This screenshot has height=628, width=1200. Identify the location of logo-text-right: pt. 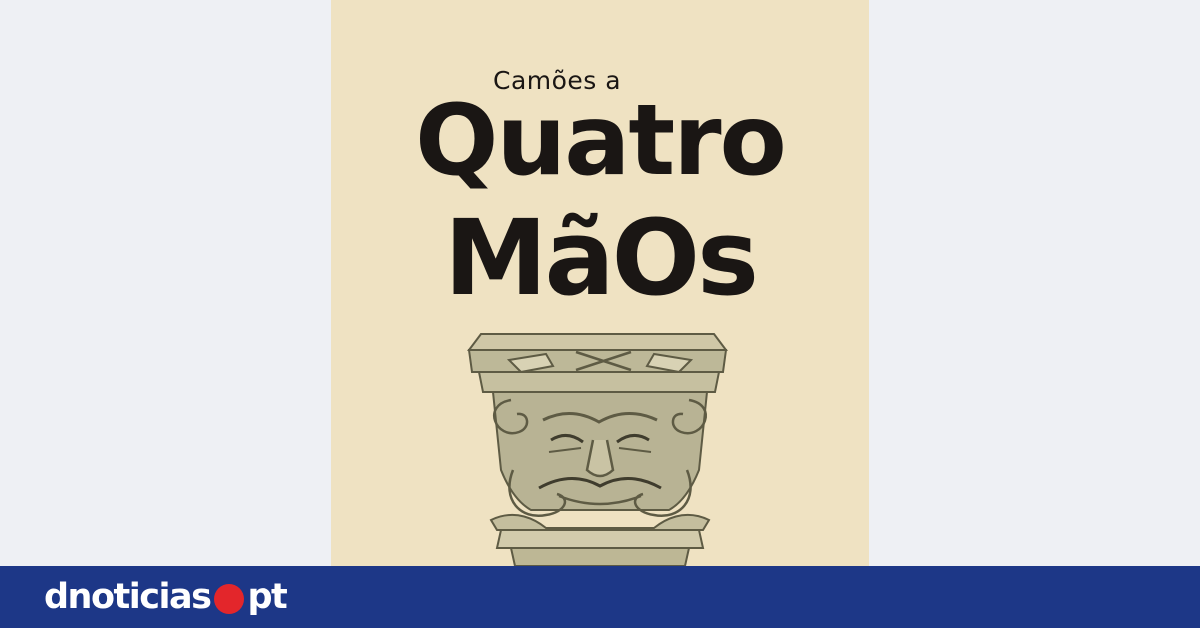
(267, 597).